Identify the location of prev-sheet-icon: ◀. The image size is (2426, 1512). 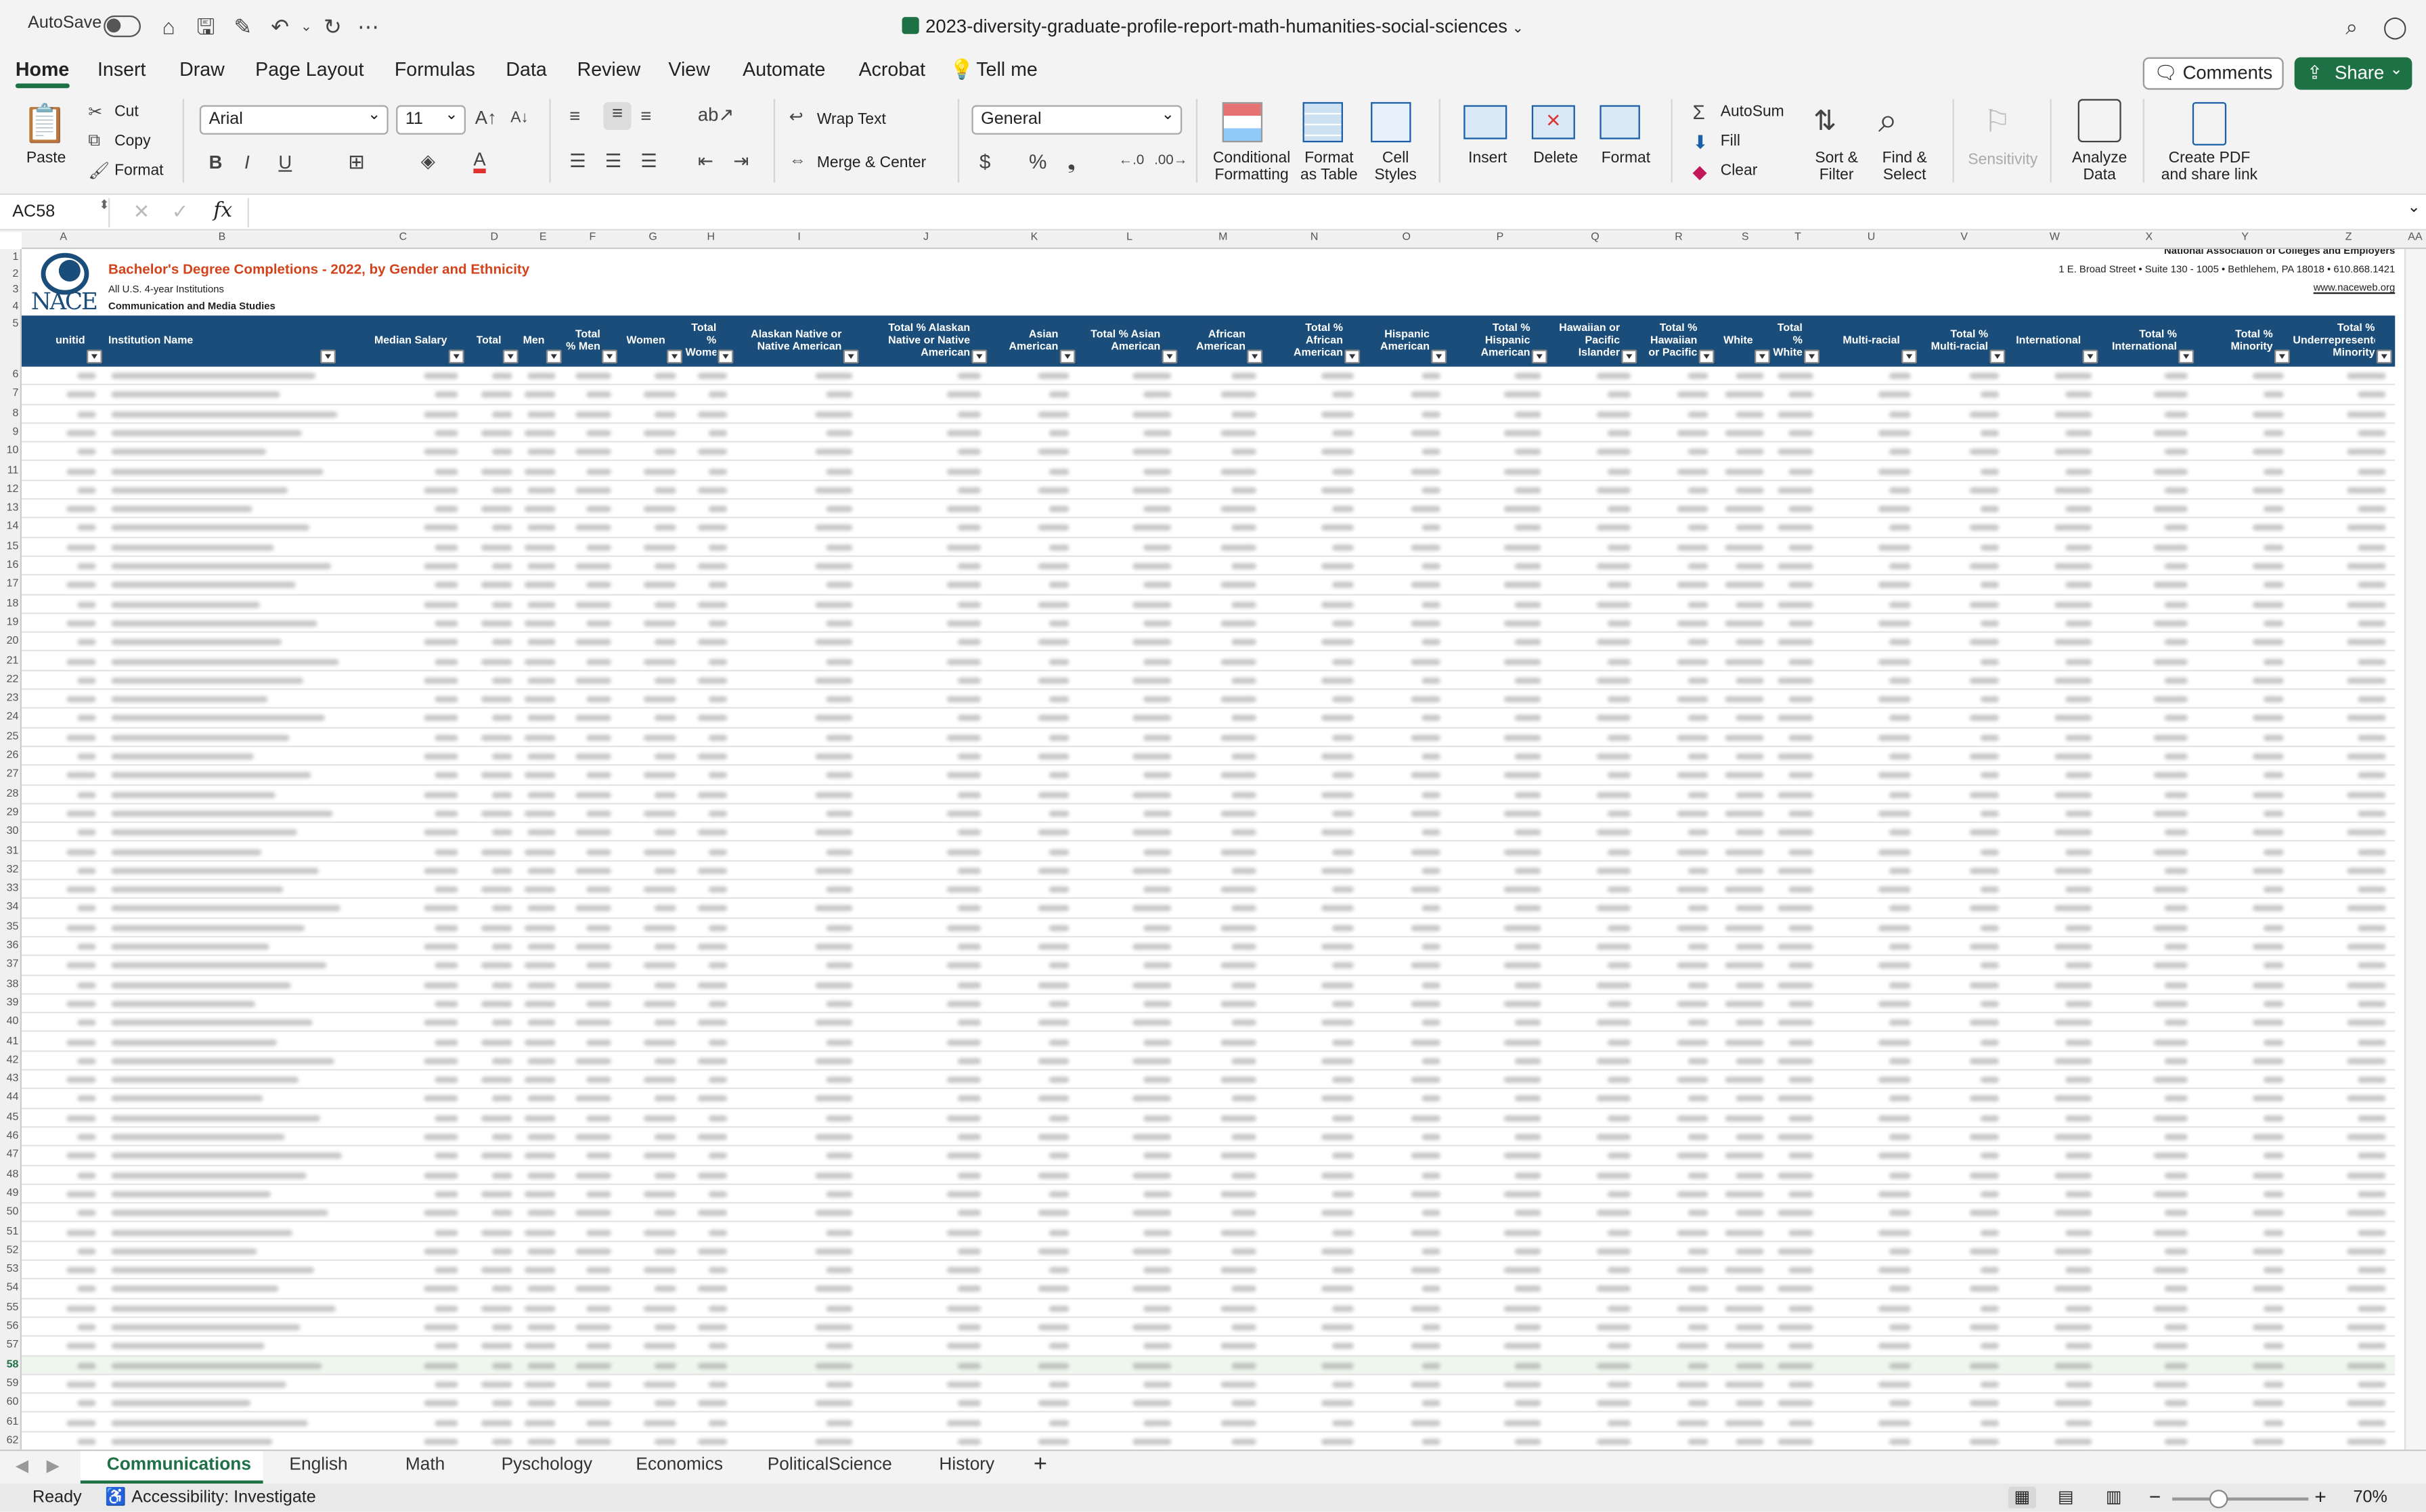
(22, 1465).